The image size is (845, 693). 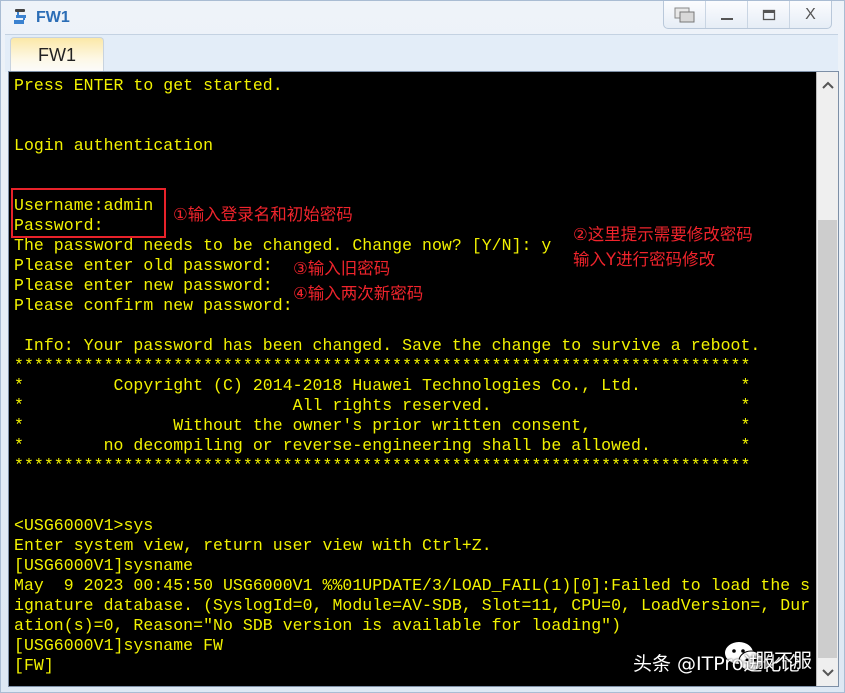 What do you see at coordinates (104, 565) in the screenshot?
I see `terminal-line: [USG6000V1]sysname` at bounding box center [104, 565].